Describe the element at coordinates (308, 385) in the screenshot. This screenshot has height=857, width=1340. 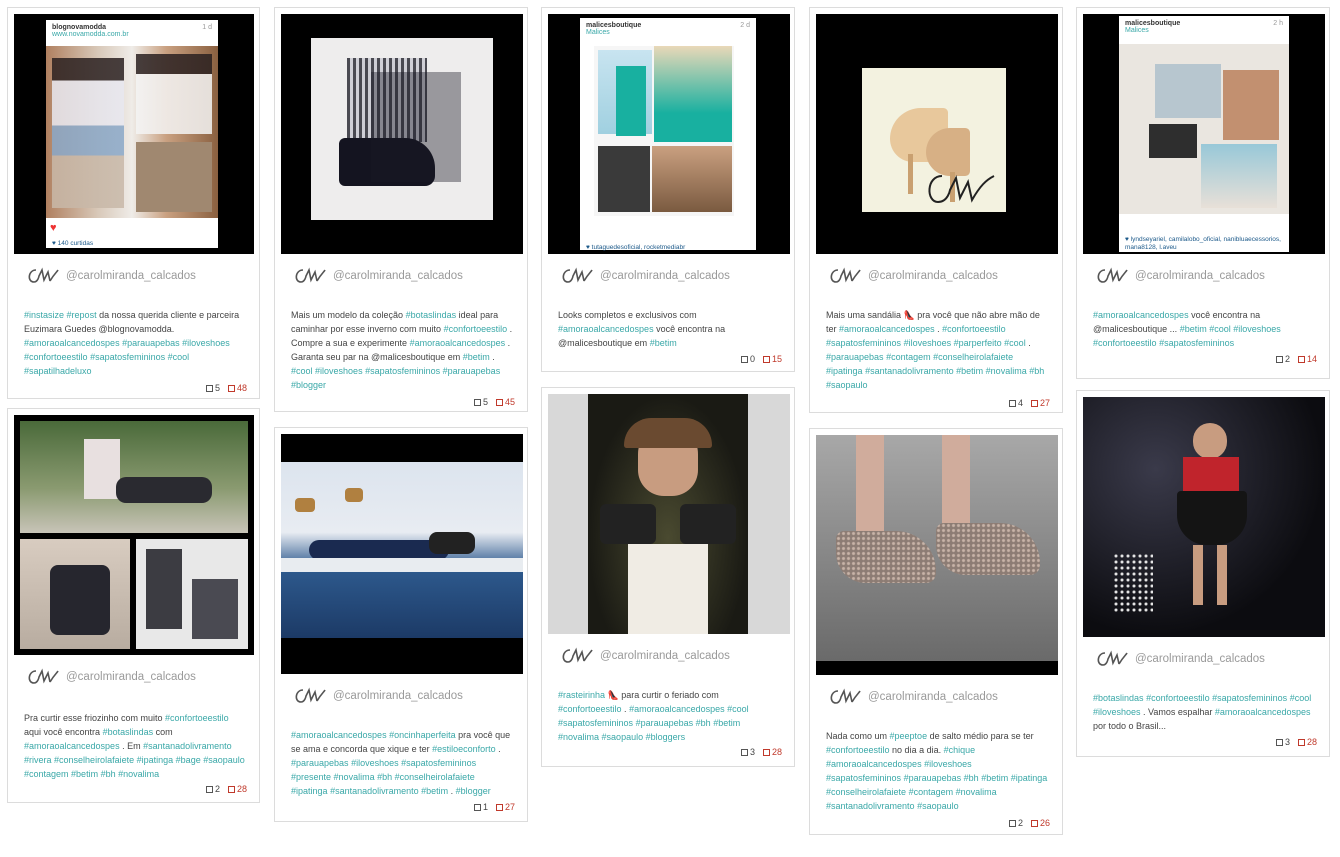
I see `hashtag-link: #blogger` at that location.